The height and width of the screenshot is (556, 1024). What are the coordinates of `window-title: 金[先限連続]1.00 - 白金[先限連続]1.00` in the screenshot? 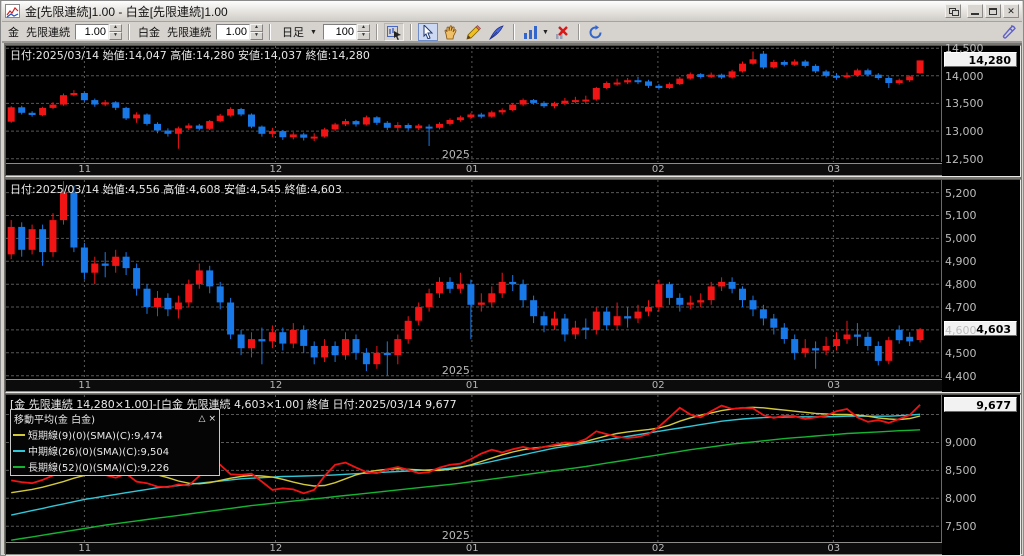 It's located at (126, 11).